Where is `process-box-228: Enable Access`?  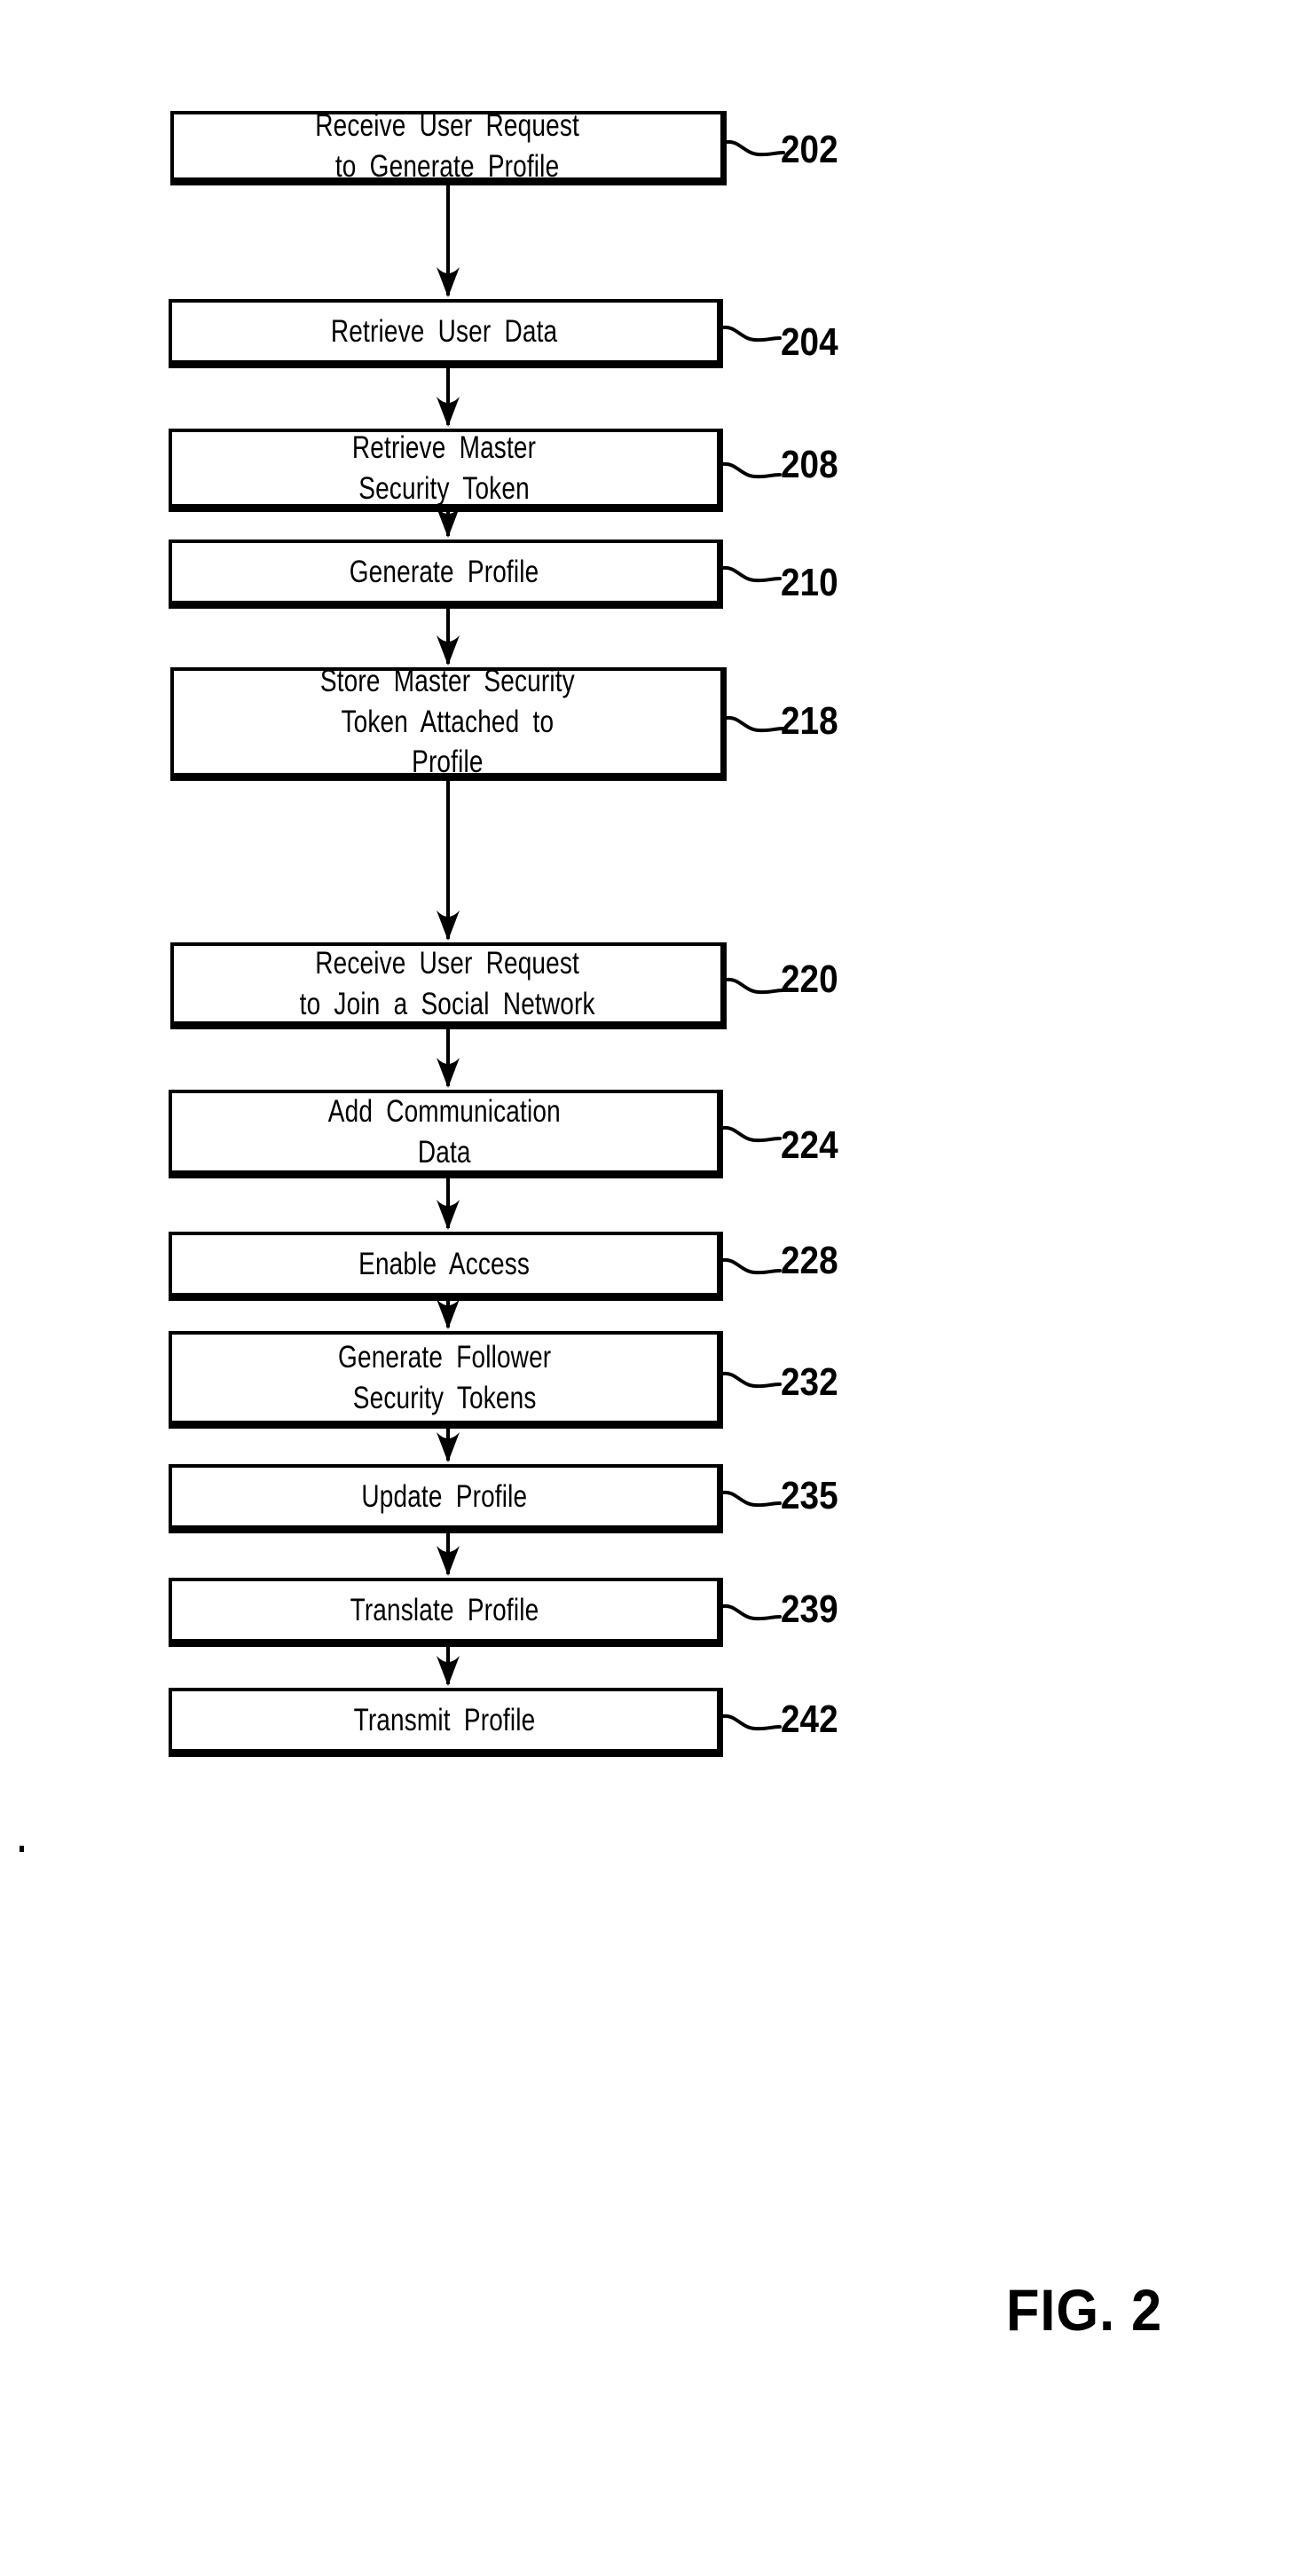 process-box-228: Enable Access is located at coordinates (446, 1266).